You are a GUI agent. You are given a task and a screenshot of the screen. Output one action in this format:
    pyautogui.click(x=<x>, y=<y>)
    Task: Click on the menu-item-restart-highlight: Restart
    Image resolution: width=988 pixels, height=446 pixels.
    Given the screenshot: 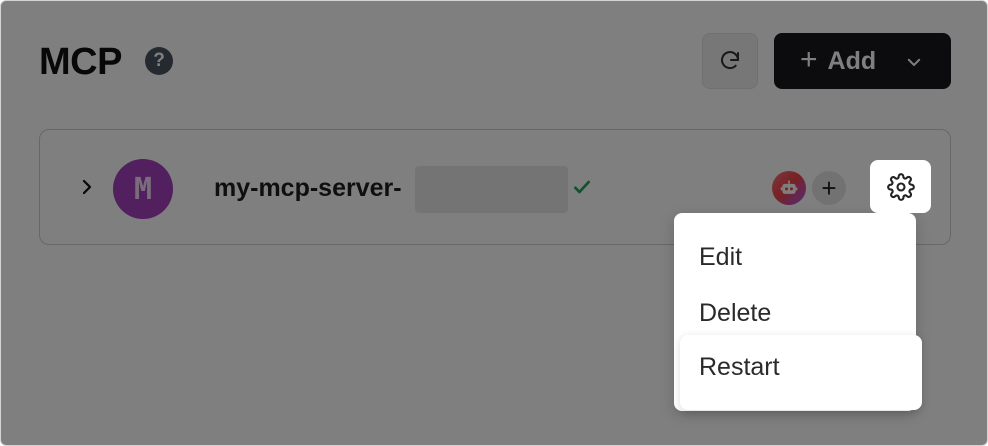 What is the action you would take?
    pyautogui.click(x=801, y=372)
    